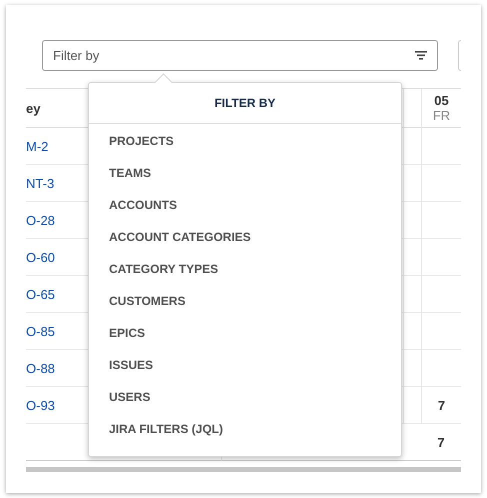 The height and width of the screenshot is (498, 487). Describe the element at coordinates (245, 429) in the screenshot. I see `menu-item: JIRA FILTERS (JQL)` at that location.